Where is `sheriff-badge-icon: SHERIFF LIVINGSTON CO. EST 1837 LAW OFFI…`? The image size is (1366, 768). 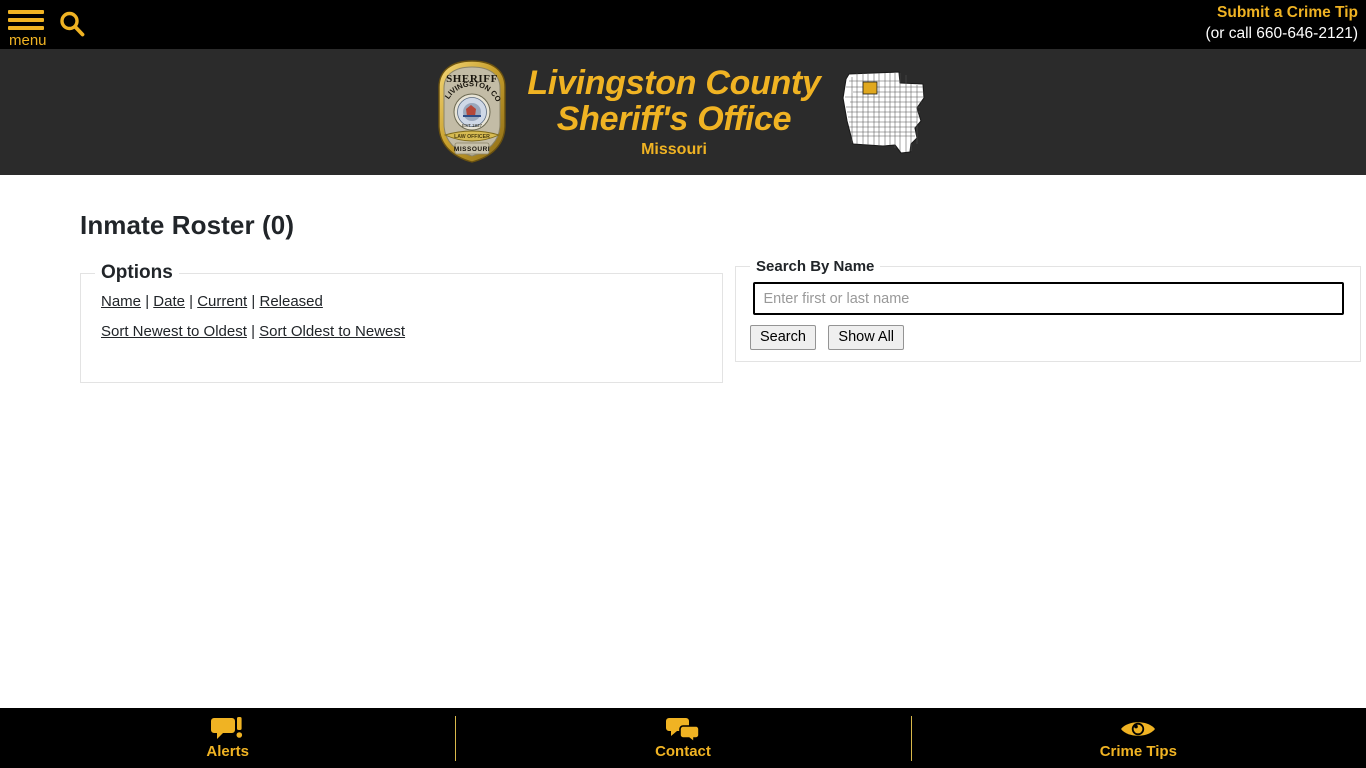 sheriff-badge-icon: SHERIFF LIVINGSTON CO. EST 1837 LAW OFFI… is located at coordinates (471, 108).